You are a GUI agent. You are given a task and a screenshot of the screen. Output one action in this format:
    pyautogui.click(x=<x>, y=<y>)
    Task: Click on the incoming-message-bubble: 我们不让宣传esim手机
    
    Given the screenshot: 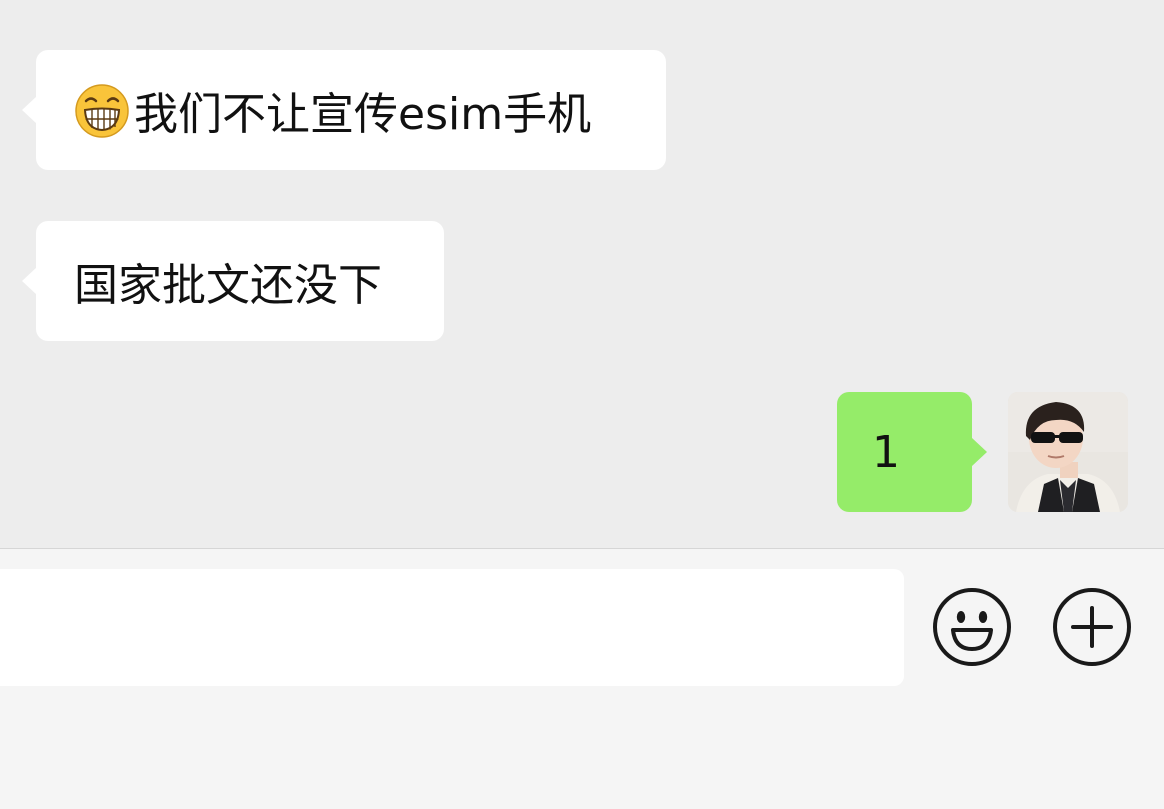 What is the action you would take?
    pyautogui.click(x=344, y=110)
    